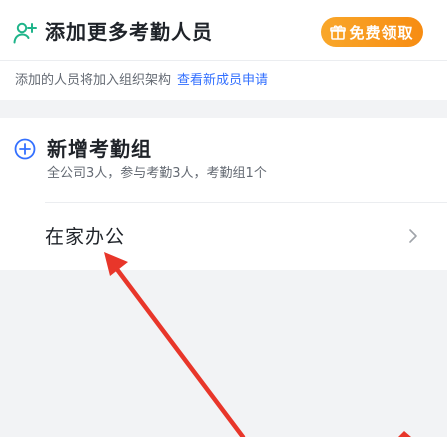  I want to click on add-members-header: 添加更多考勤人员 免费领取, so click(223, 32).